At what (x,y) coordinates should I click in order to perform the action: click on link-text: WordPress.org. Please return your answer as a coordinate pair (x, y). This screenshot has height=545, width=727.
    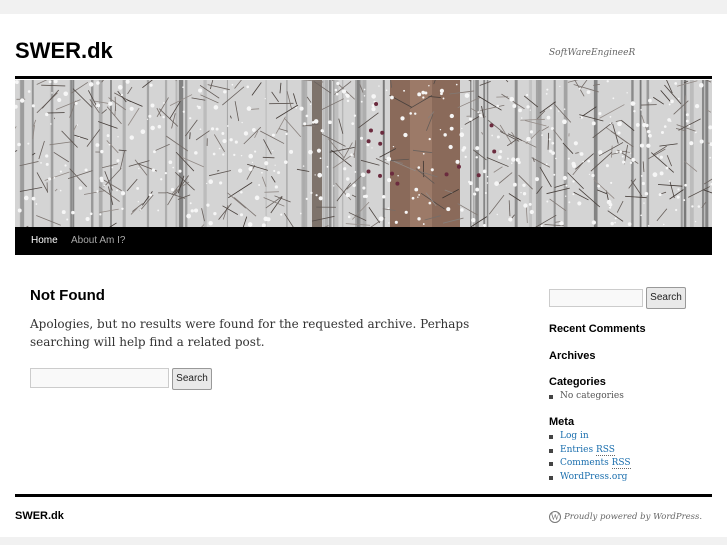
    Looking at the image, I should click on (594, 476).